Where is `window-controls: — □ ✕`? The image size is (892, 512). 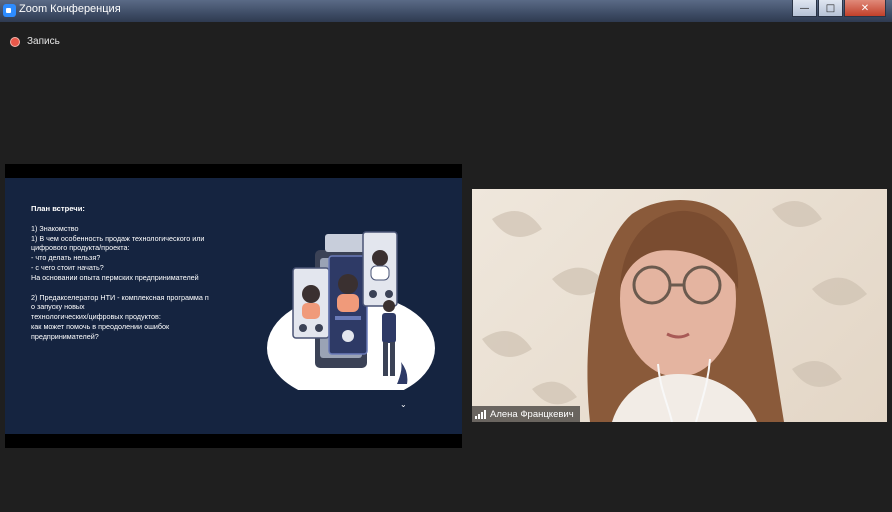 window-controls: — □ ✕ is located at coordinates (839, 8).